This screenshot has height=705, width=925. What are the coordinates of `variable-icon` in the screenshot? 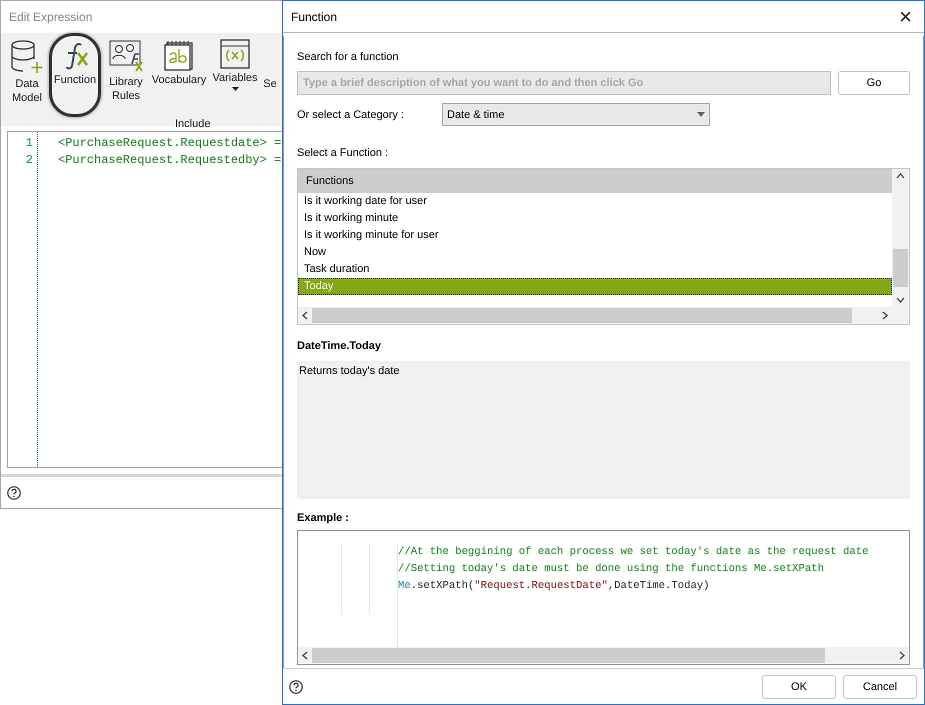 It's located at (235, 54).